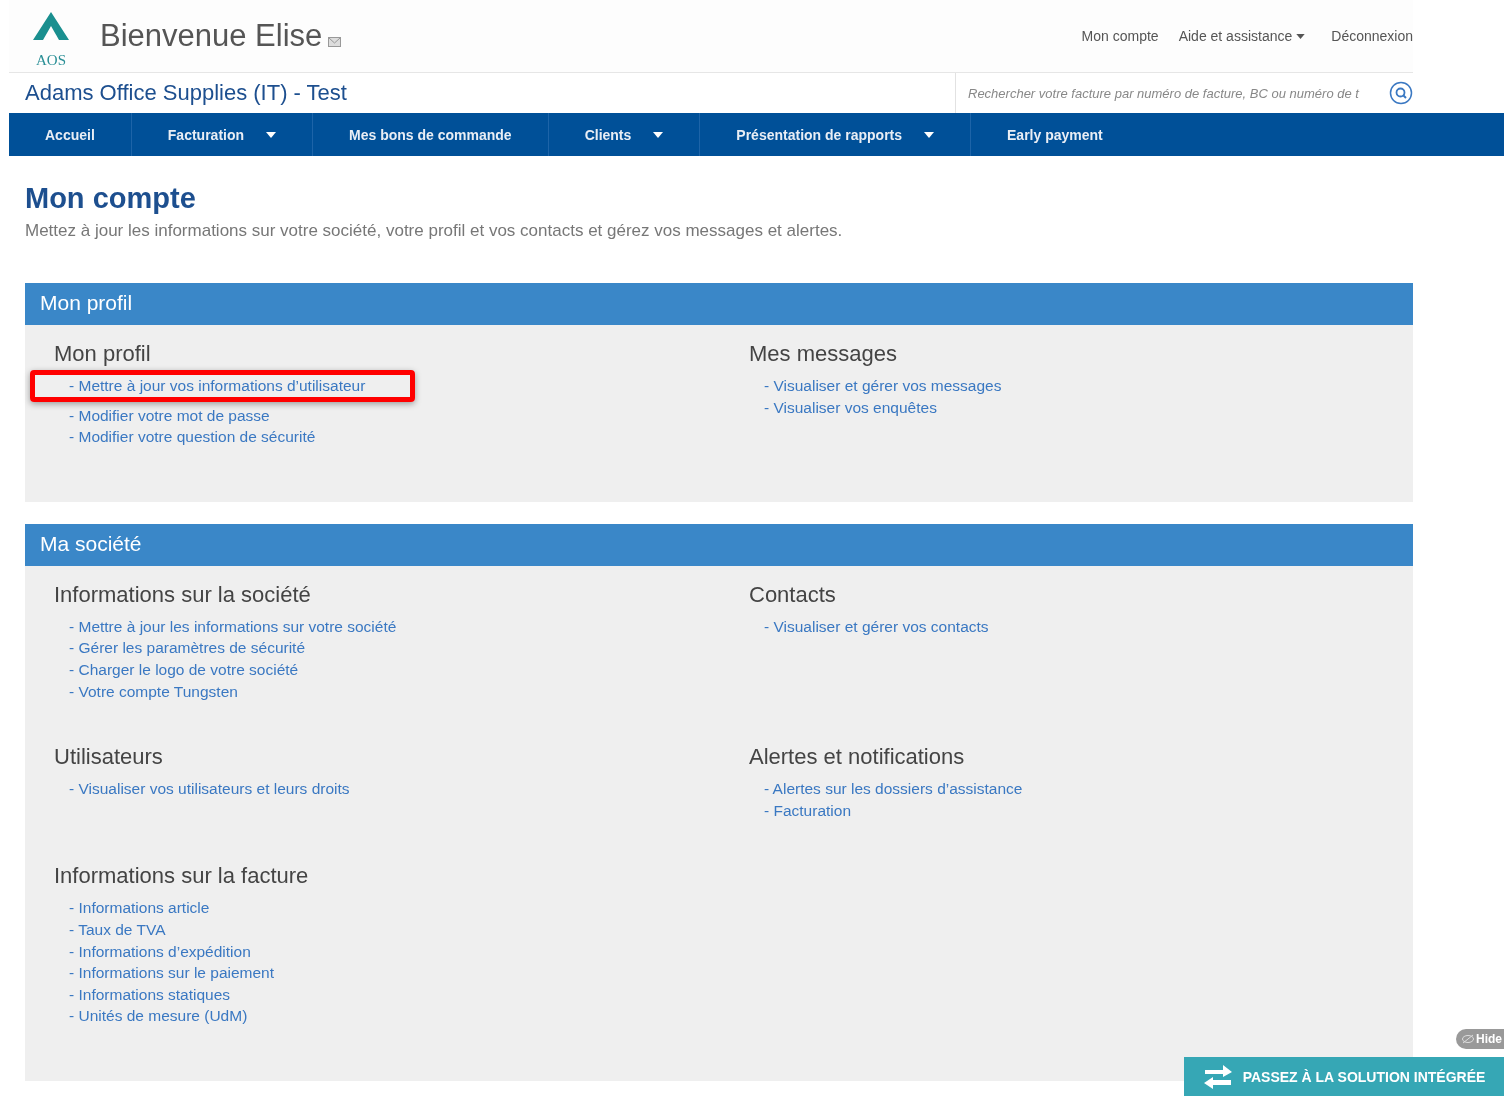 The image size is (1504, 1096). Describe the element at coordinates (182, 876) in the screenshot. I see `section-title: Informations sur la facture` at that location.